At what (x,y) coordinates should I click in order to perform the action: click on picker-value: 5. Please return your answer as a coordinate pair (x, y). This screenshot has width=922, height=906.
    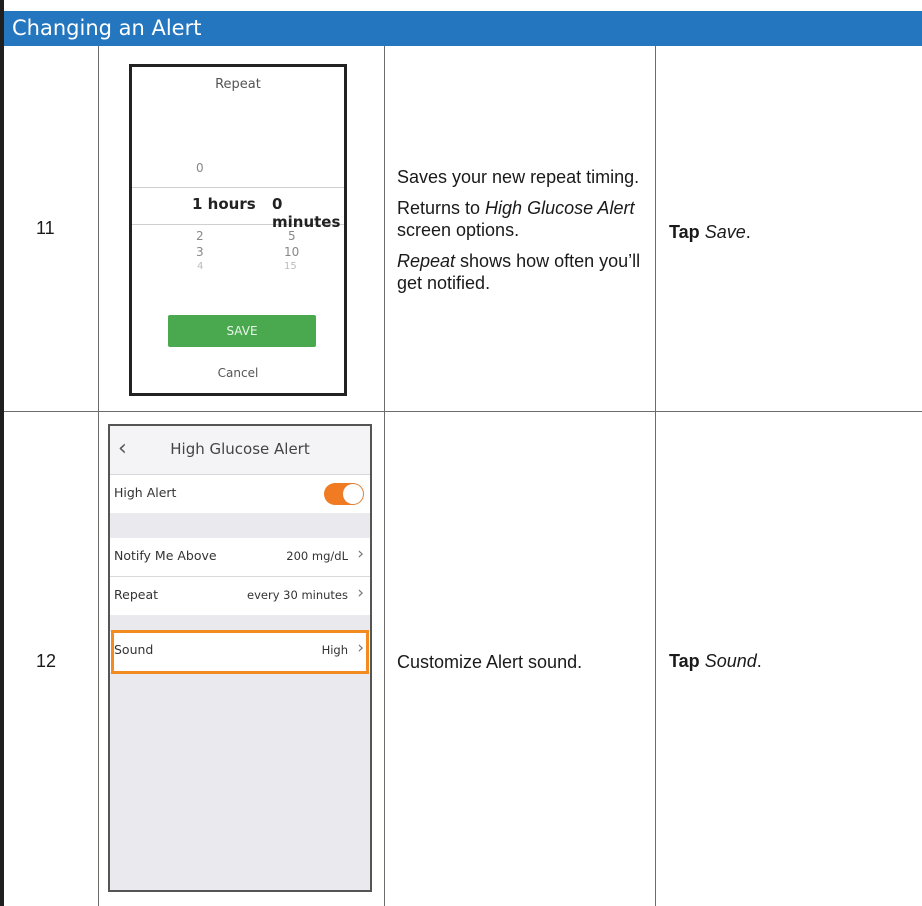
    Looking at the image, I should click on (292, 236).